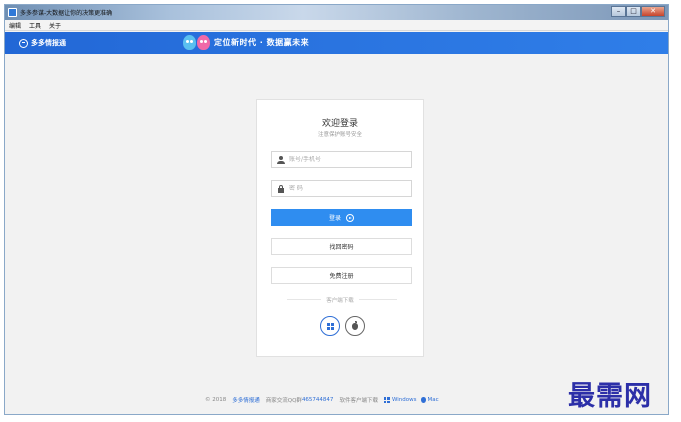 The image size is (681, 422). I want to click on slogan-text: 定位新时代 · 数据赢未来, so click(262, 42).